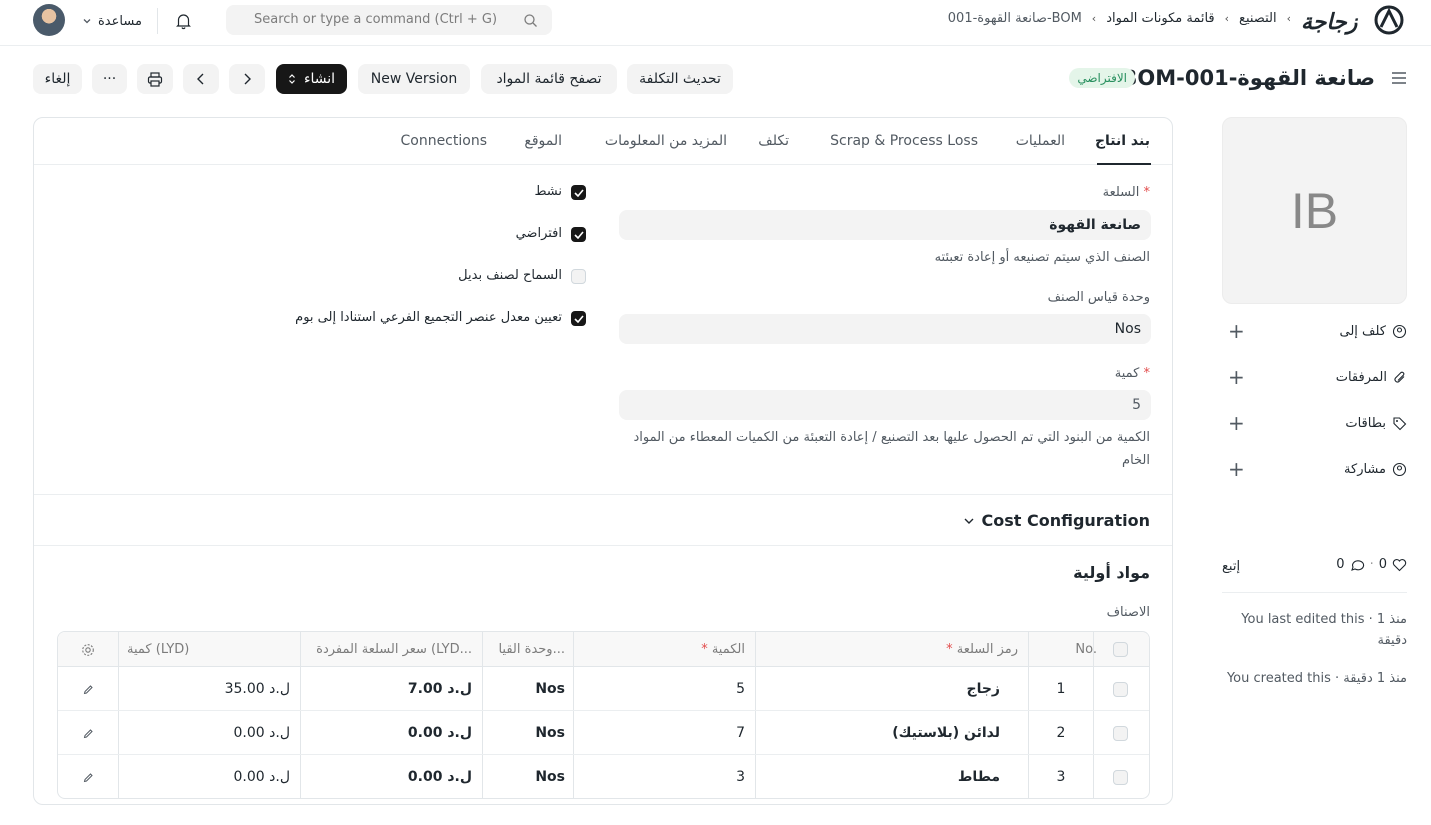 This screenshot has height=825, width=1431. Describe the element at coordinates (443, 141) in the screenshot. I see `tab-connections: Connections` at that location.